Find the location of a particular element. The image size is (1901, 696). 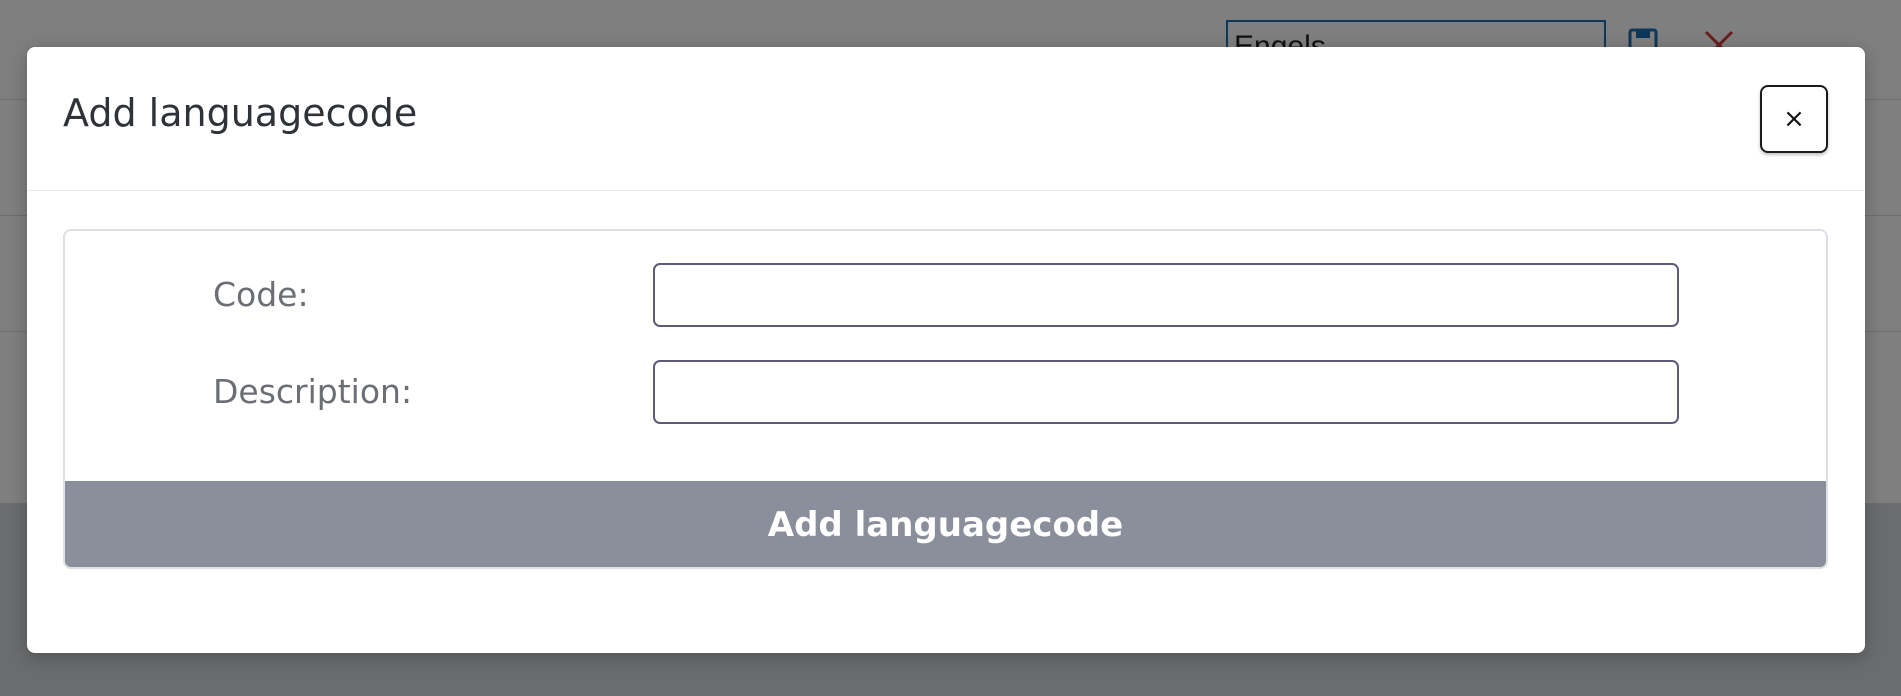

add-languagecode-button: Add languagecode is located at coordinates (945, 524).